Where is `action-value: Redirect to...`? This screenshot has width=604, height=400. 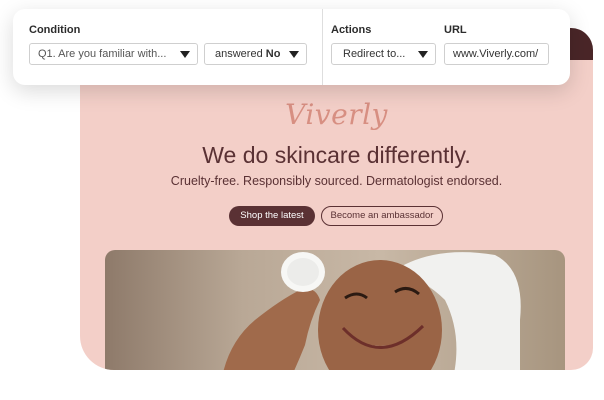 action-value: Redirect to... is located at coordinates (374, 54).